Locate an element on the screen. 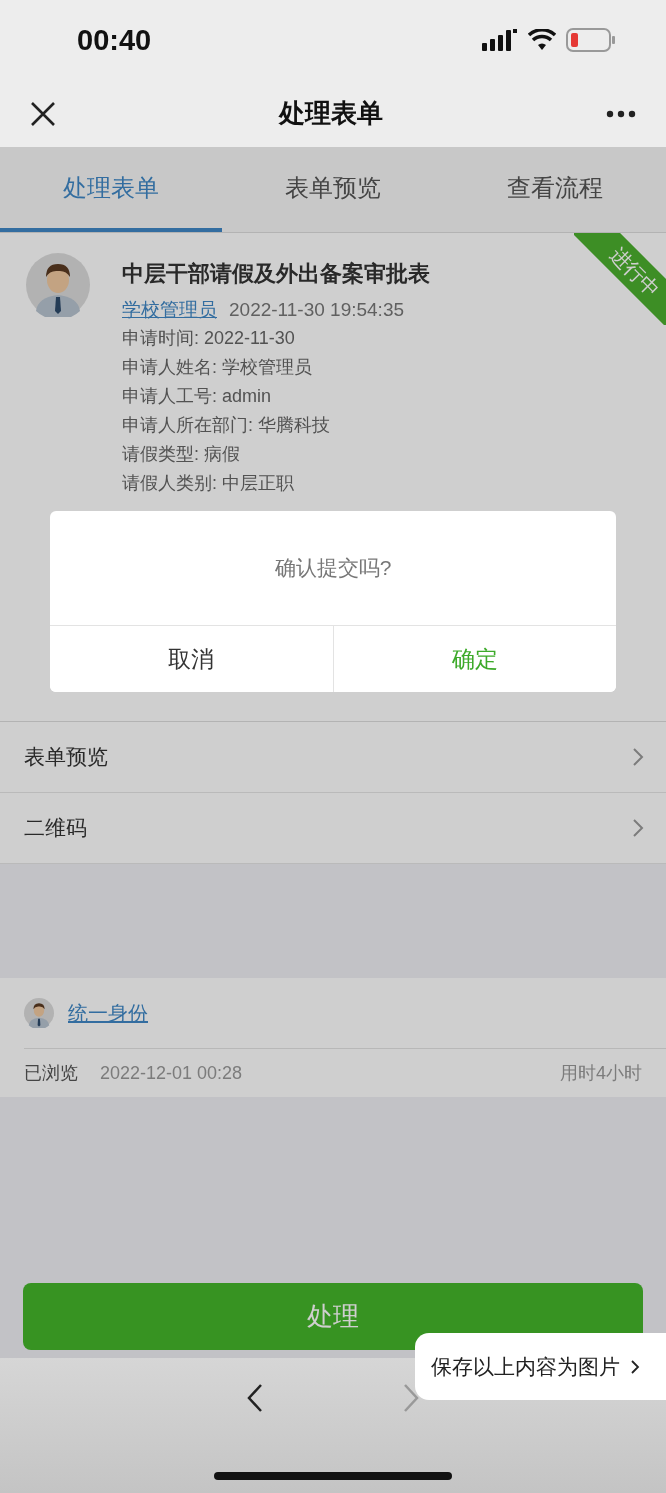 This screenshot has height=1493, width=666. save-image-popup: 保存以上内容为图片 is located at coordinates (540, 1366).